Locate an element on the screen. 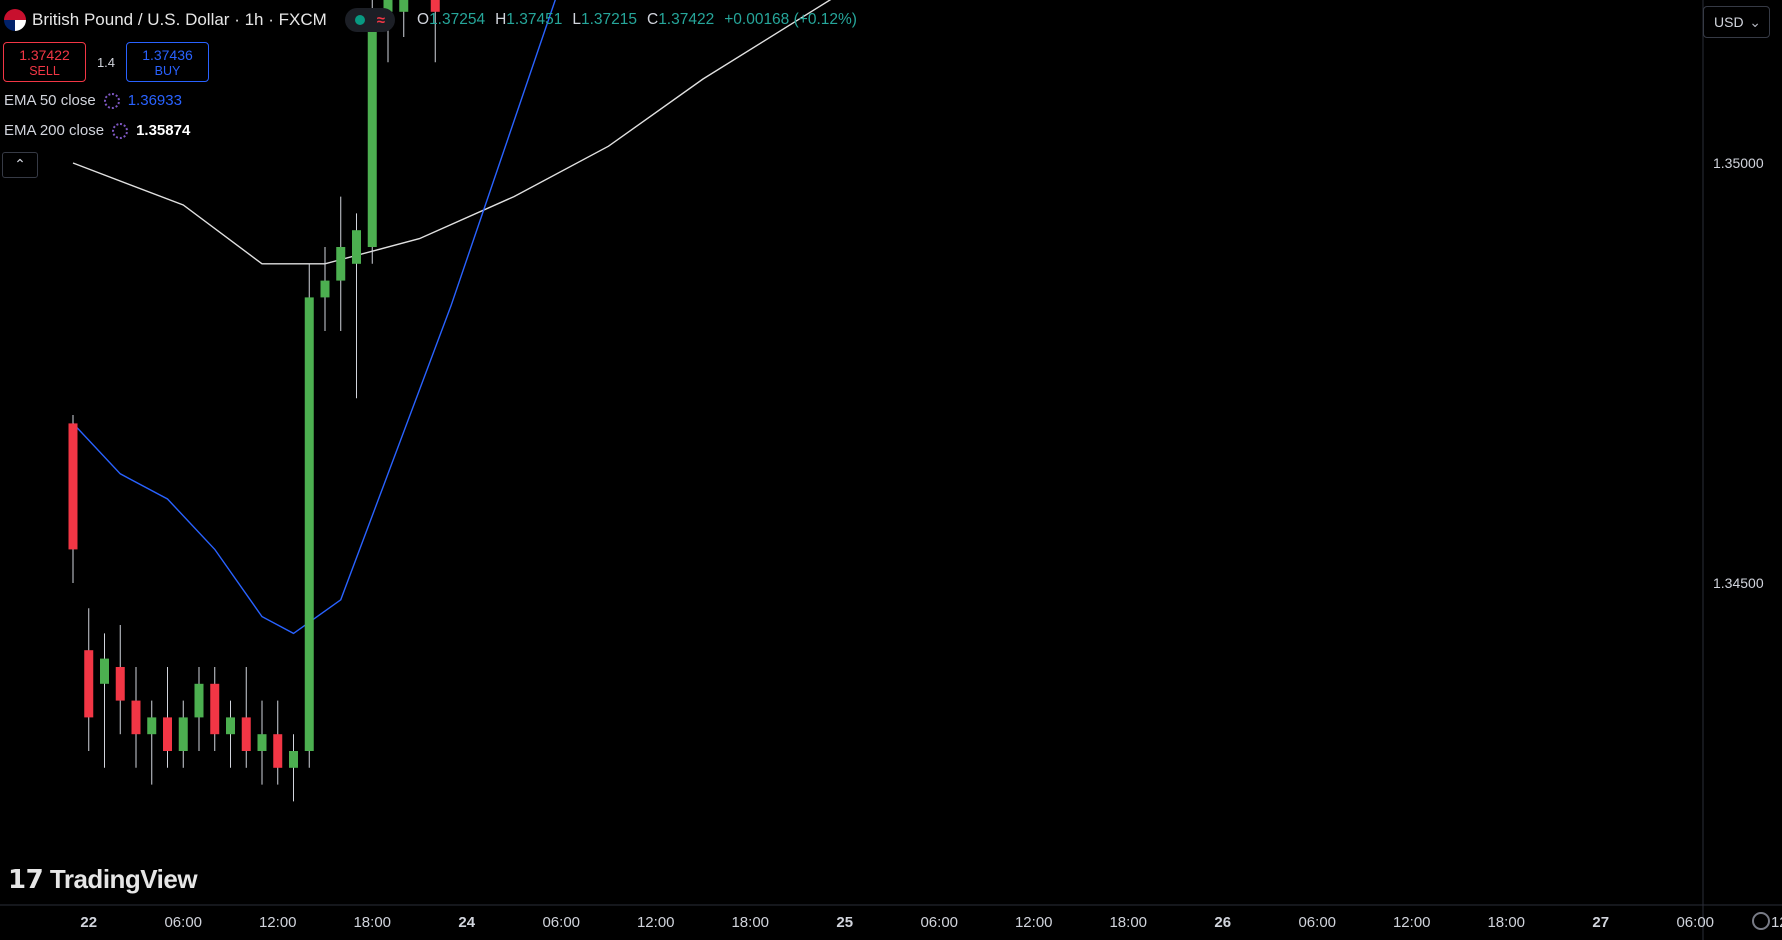 This screenshot has width=1782, height=940. market-open-dot-icon is located at coordinates (359, 20).